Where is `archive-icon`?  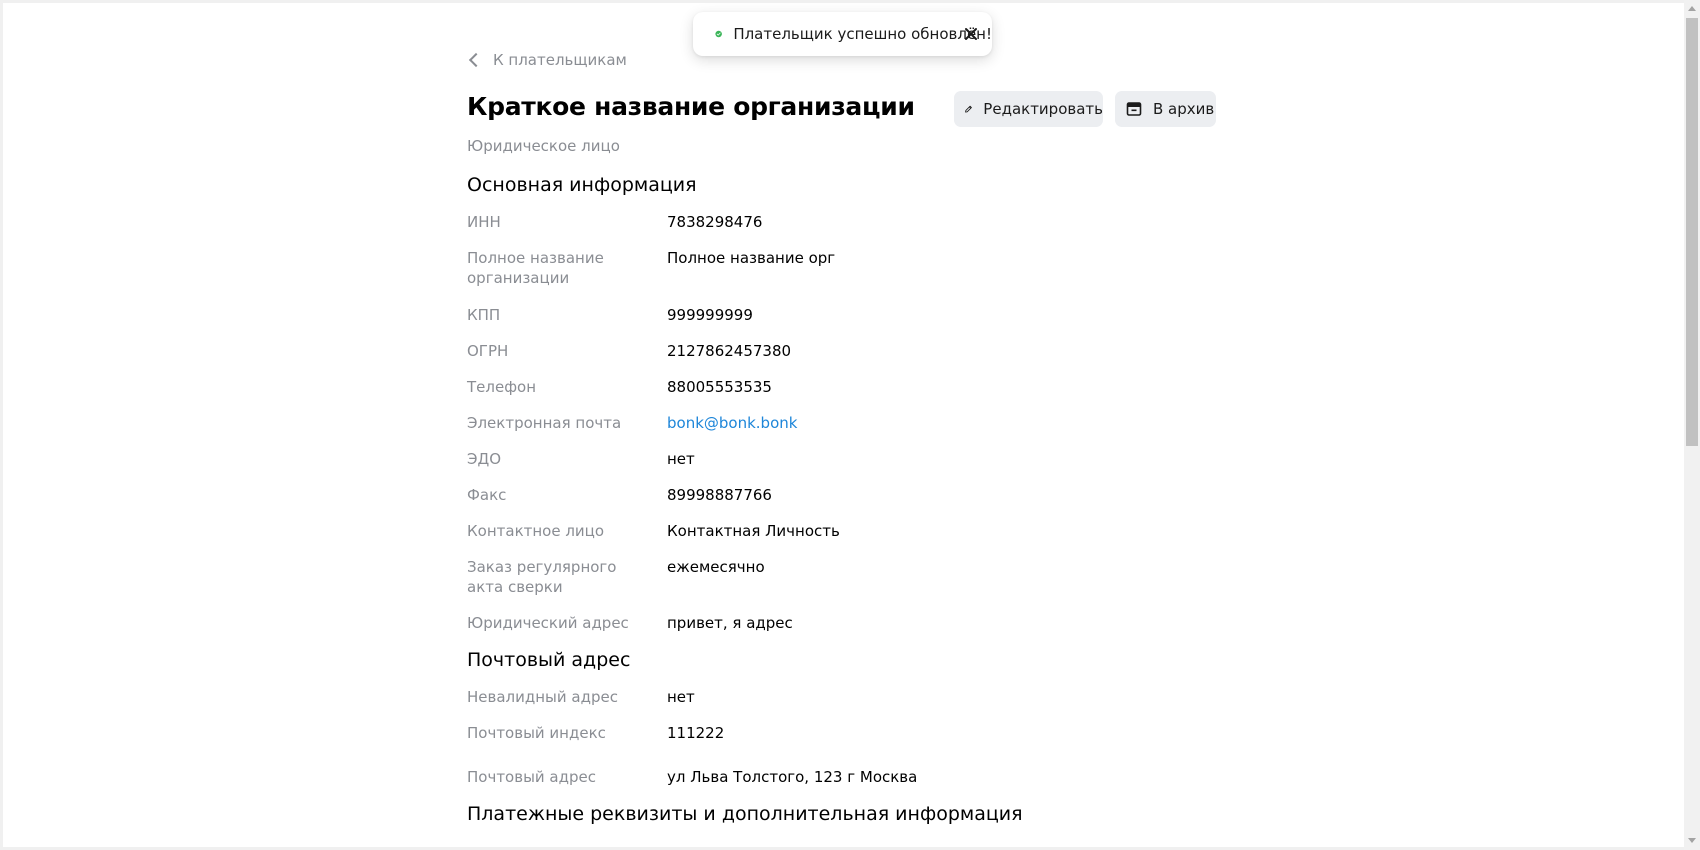 archive-icon is located at coordinates (1134, 109).